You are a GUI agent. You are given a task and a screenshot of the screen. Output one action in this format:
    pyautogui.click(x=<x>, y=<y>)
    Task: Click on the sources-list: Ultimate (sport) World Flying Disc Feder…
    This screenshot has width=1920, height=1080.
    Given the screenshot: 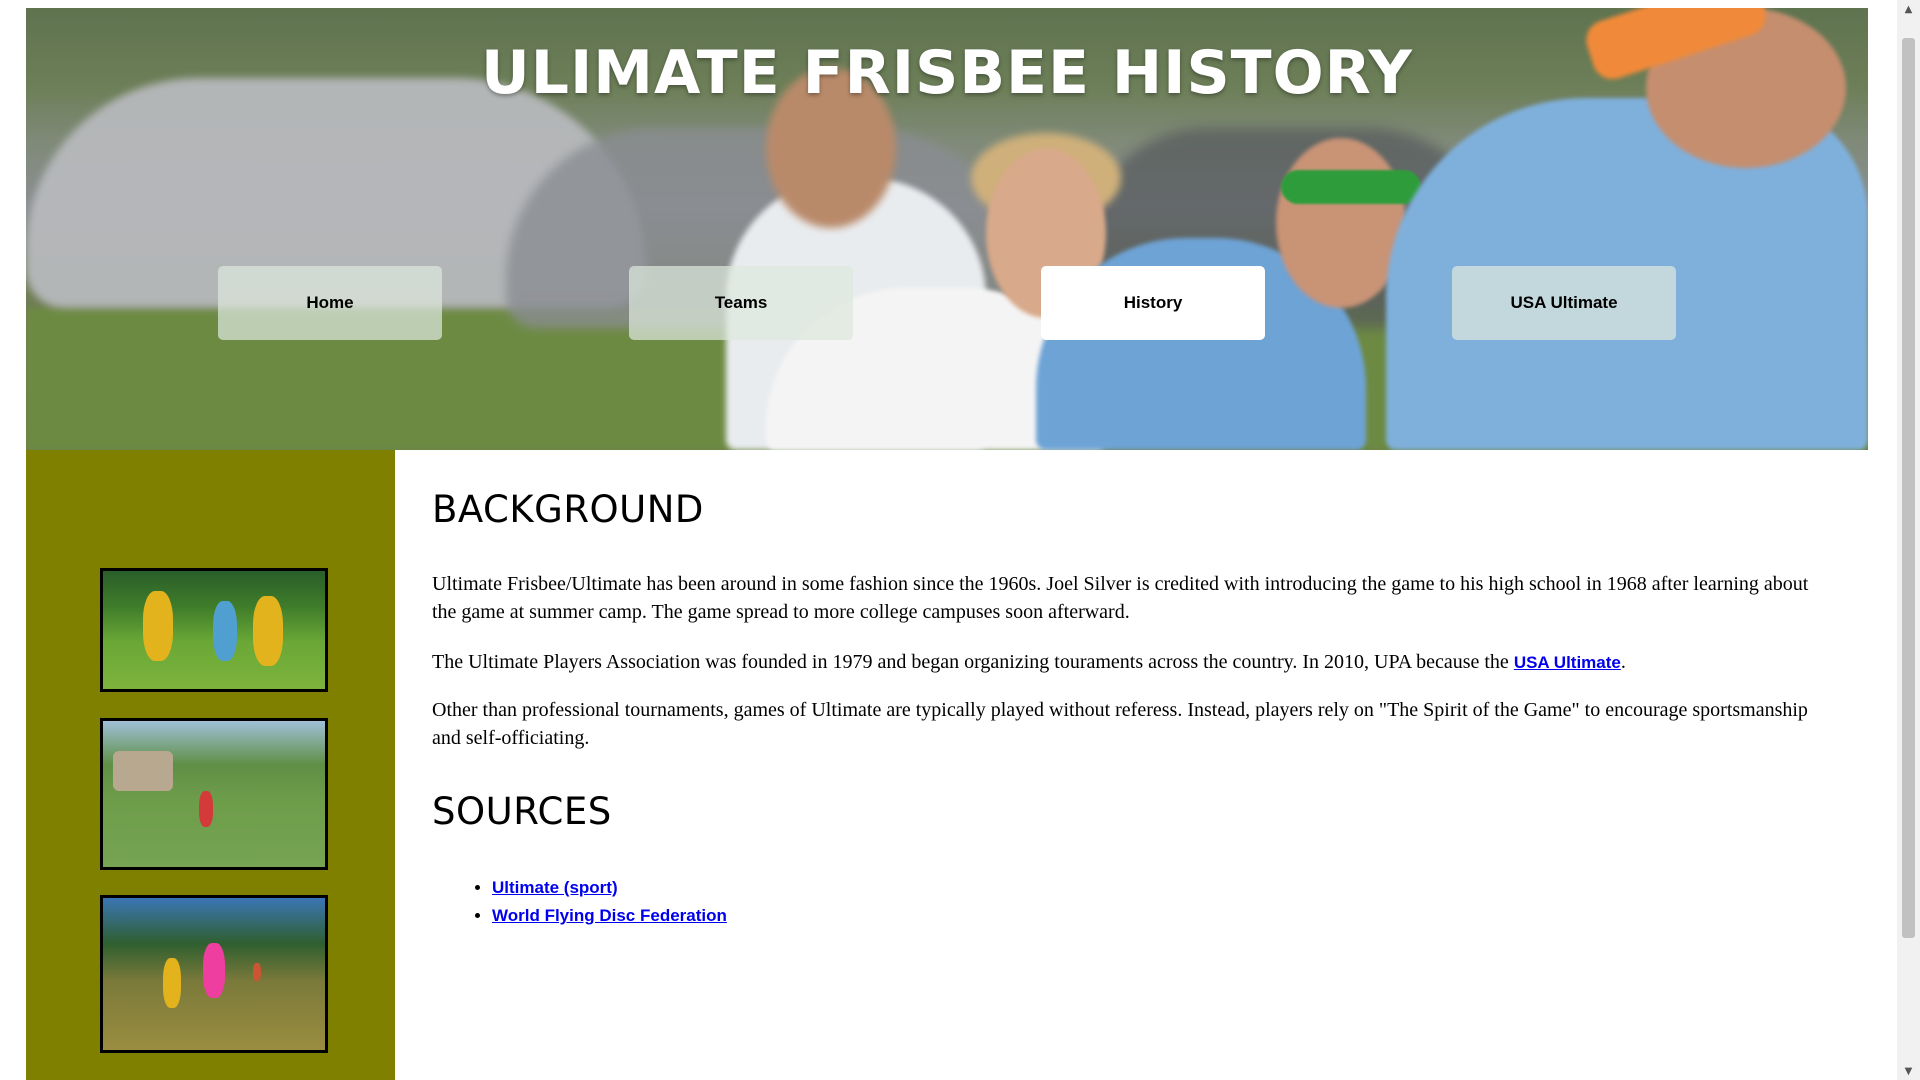 What is the action you would take?
    pyautogui.click(x=579, y=902)
    